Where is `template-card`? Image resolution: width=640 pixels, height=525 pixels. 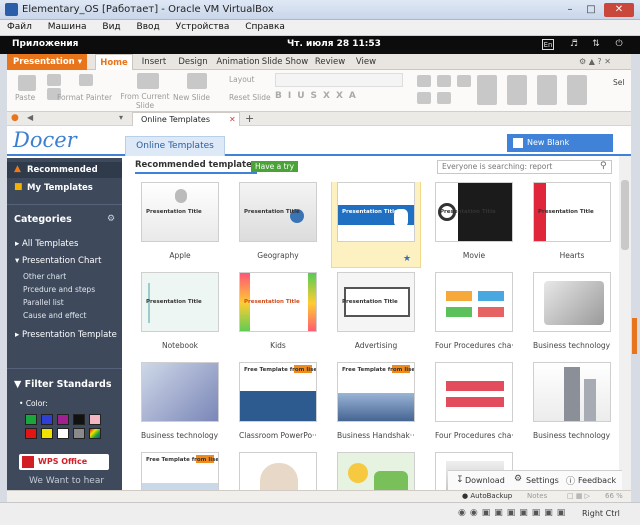 template-card is located at coordinates (376, 471).